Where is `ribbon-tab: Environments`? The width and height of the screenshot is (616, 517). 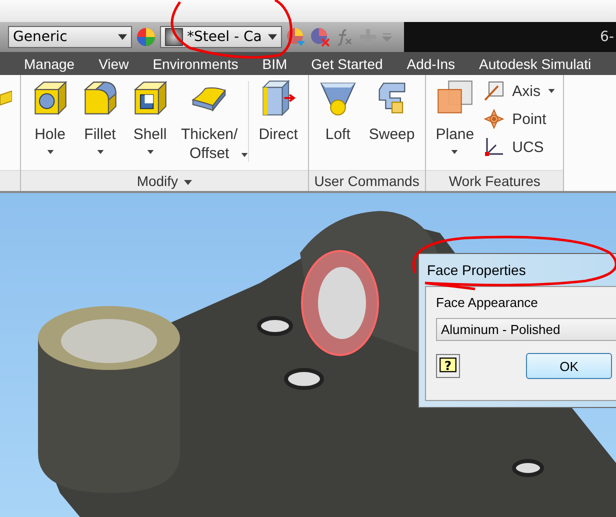 ribbon-tab: Environments is located at coordinates (195, 64).